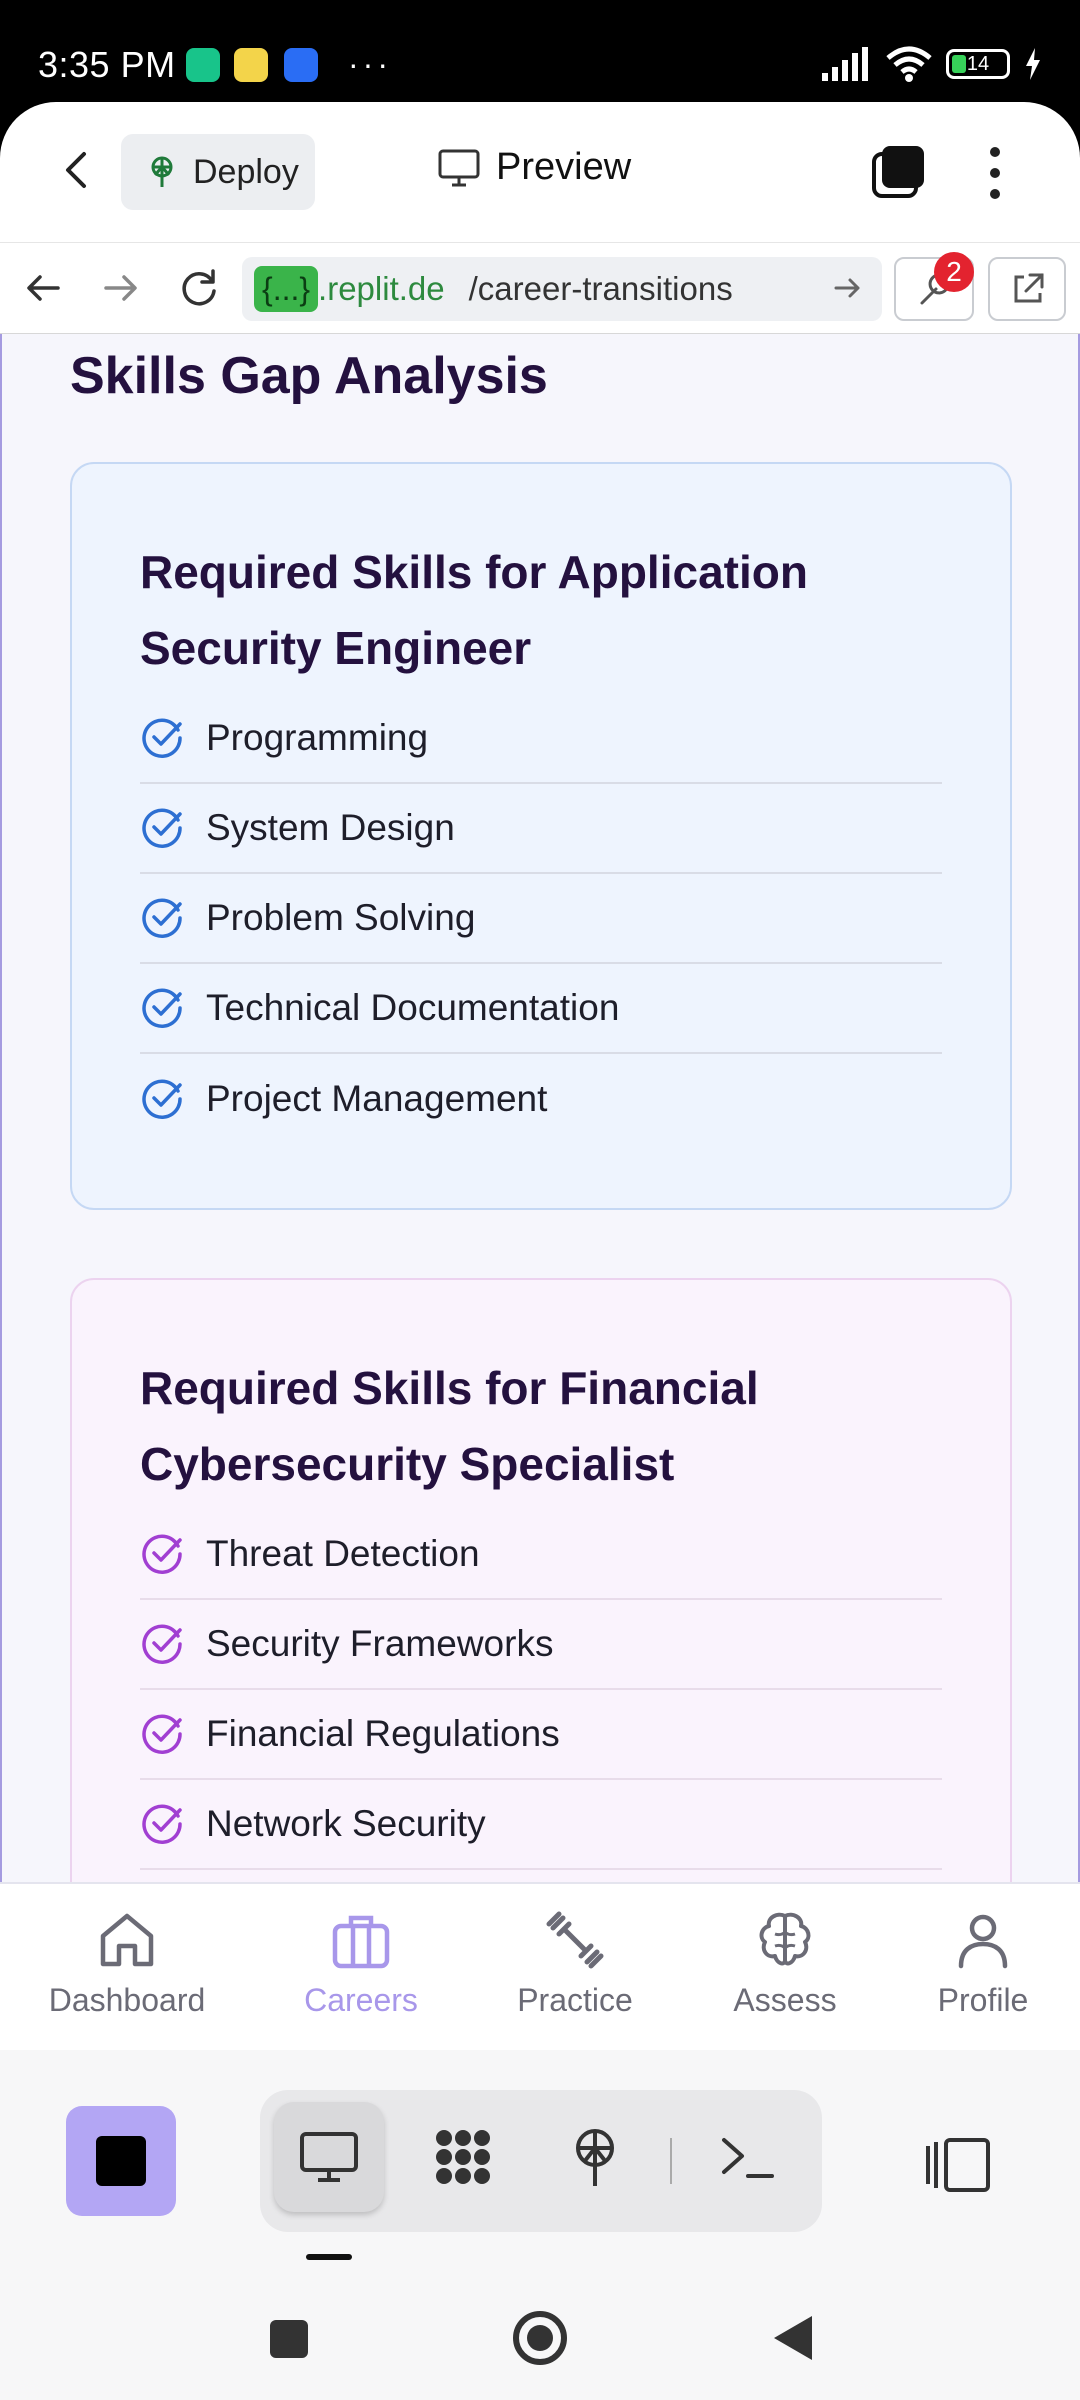  I want to click on system-back-button, so click(794, 2338).